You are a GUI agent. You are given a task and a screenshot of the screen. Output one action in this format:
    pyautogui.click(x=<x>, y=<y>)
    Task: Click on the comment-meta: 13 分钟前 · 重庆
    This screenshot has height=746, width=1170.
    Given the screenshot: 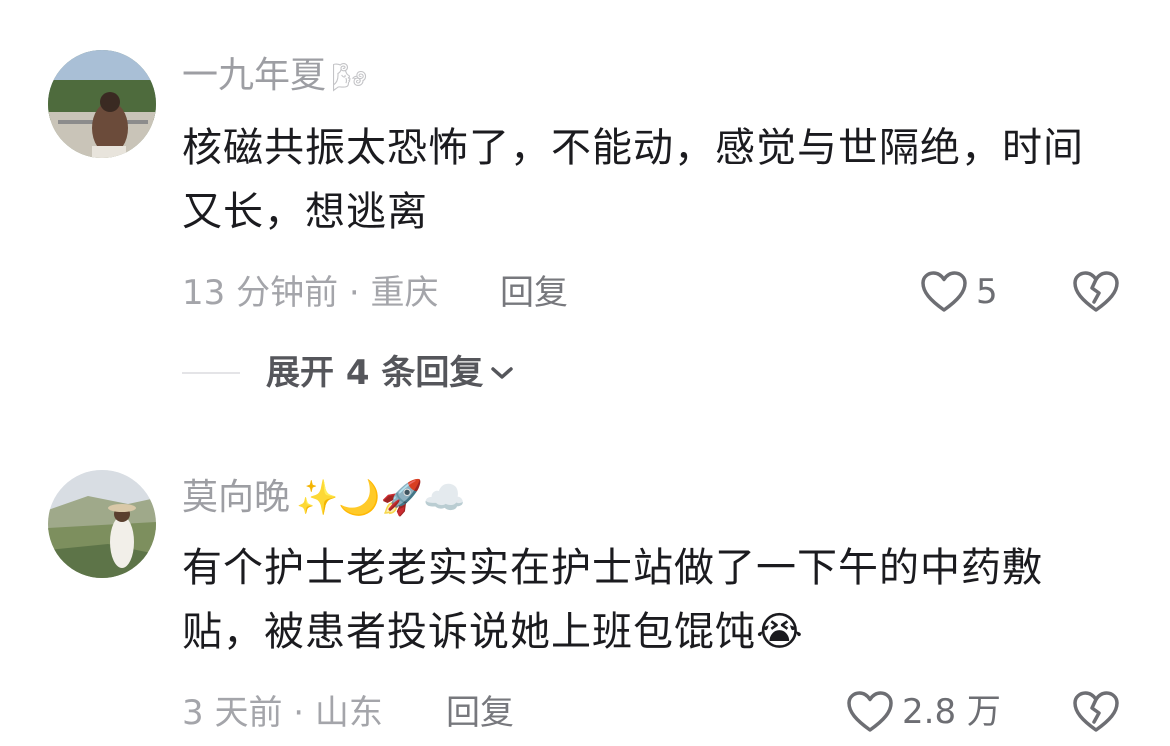 What is the action you would take?
    pyautogui.click(x=310, y=293)
    